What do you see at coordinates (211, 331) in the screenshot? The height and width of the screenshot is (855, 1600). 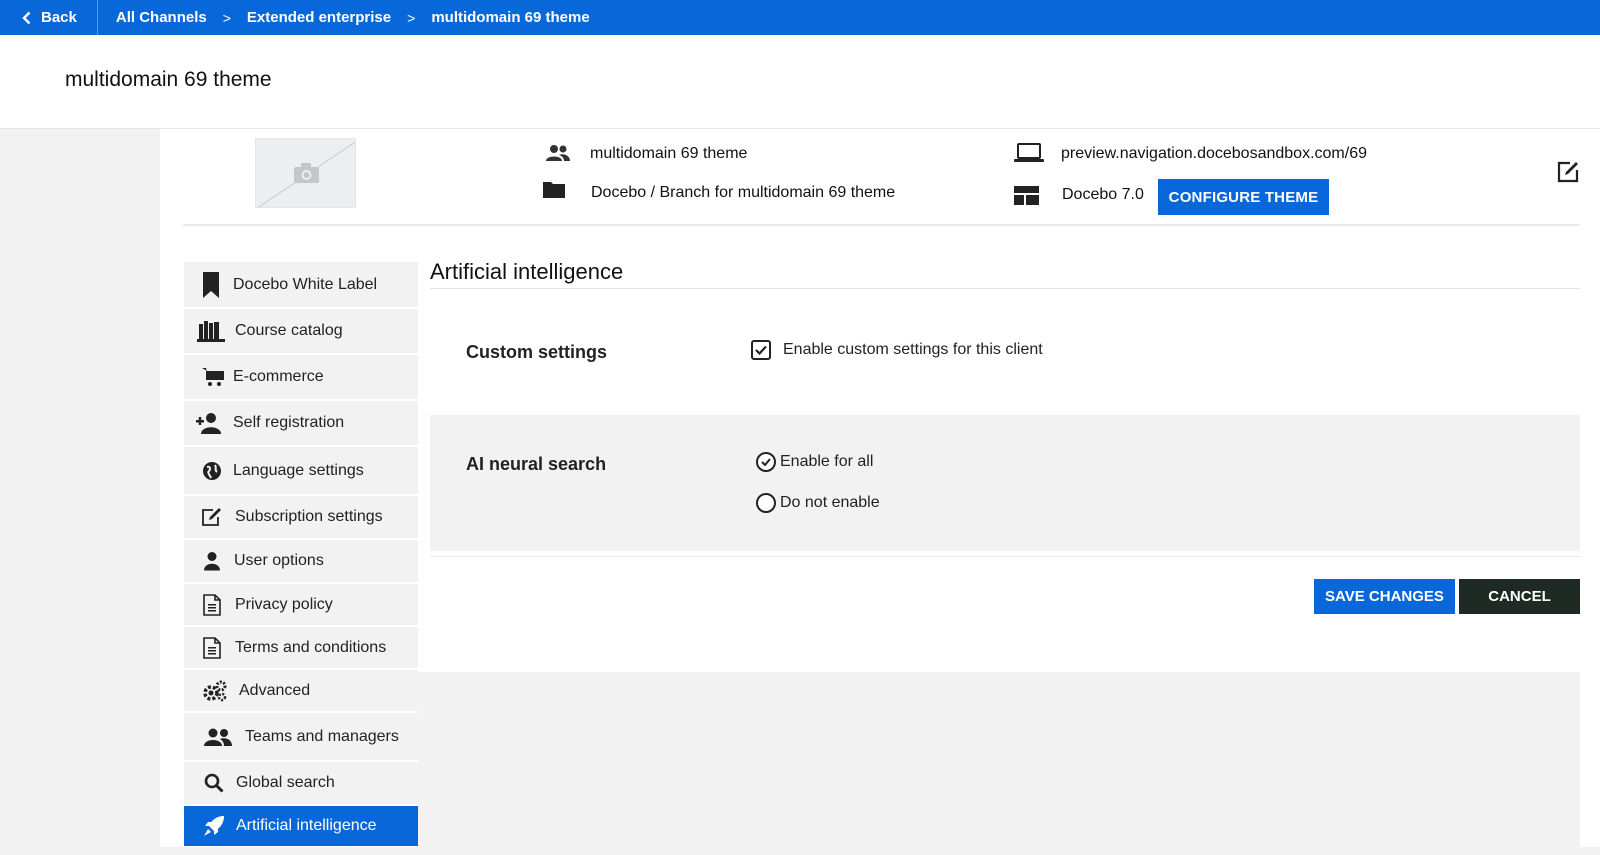 I see `books-icon` at bounding box center [211, 331].